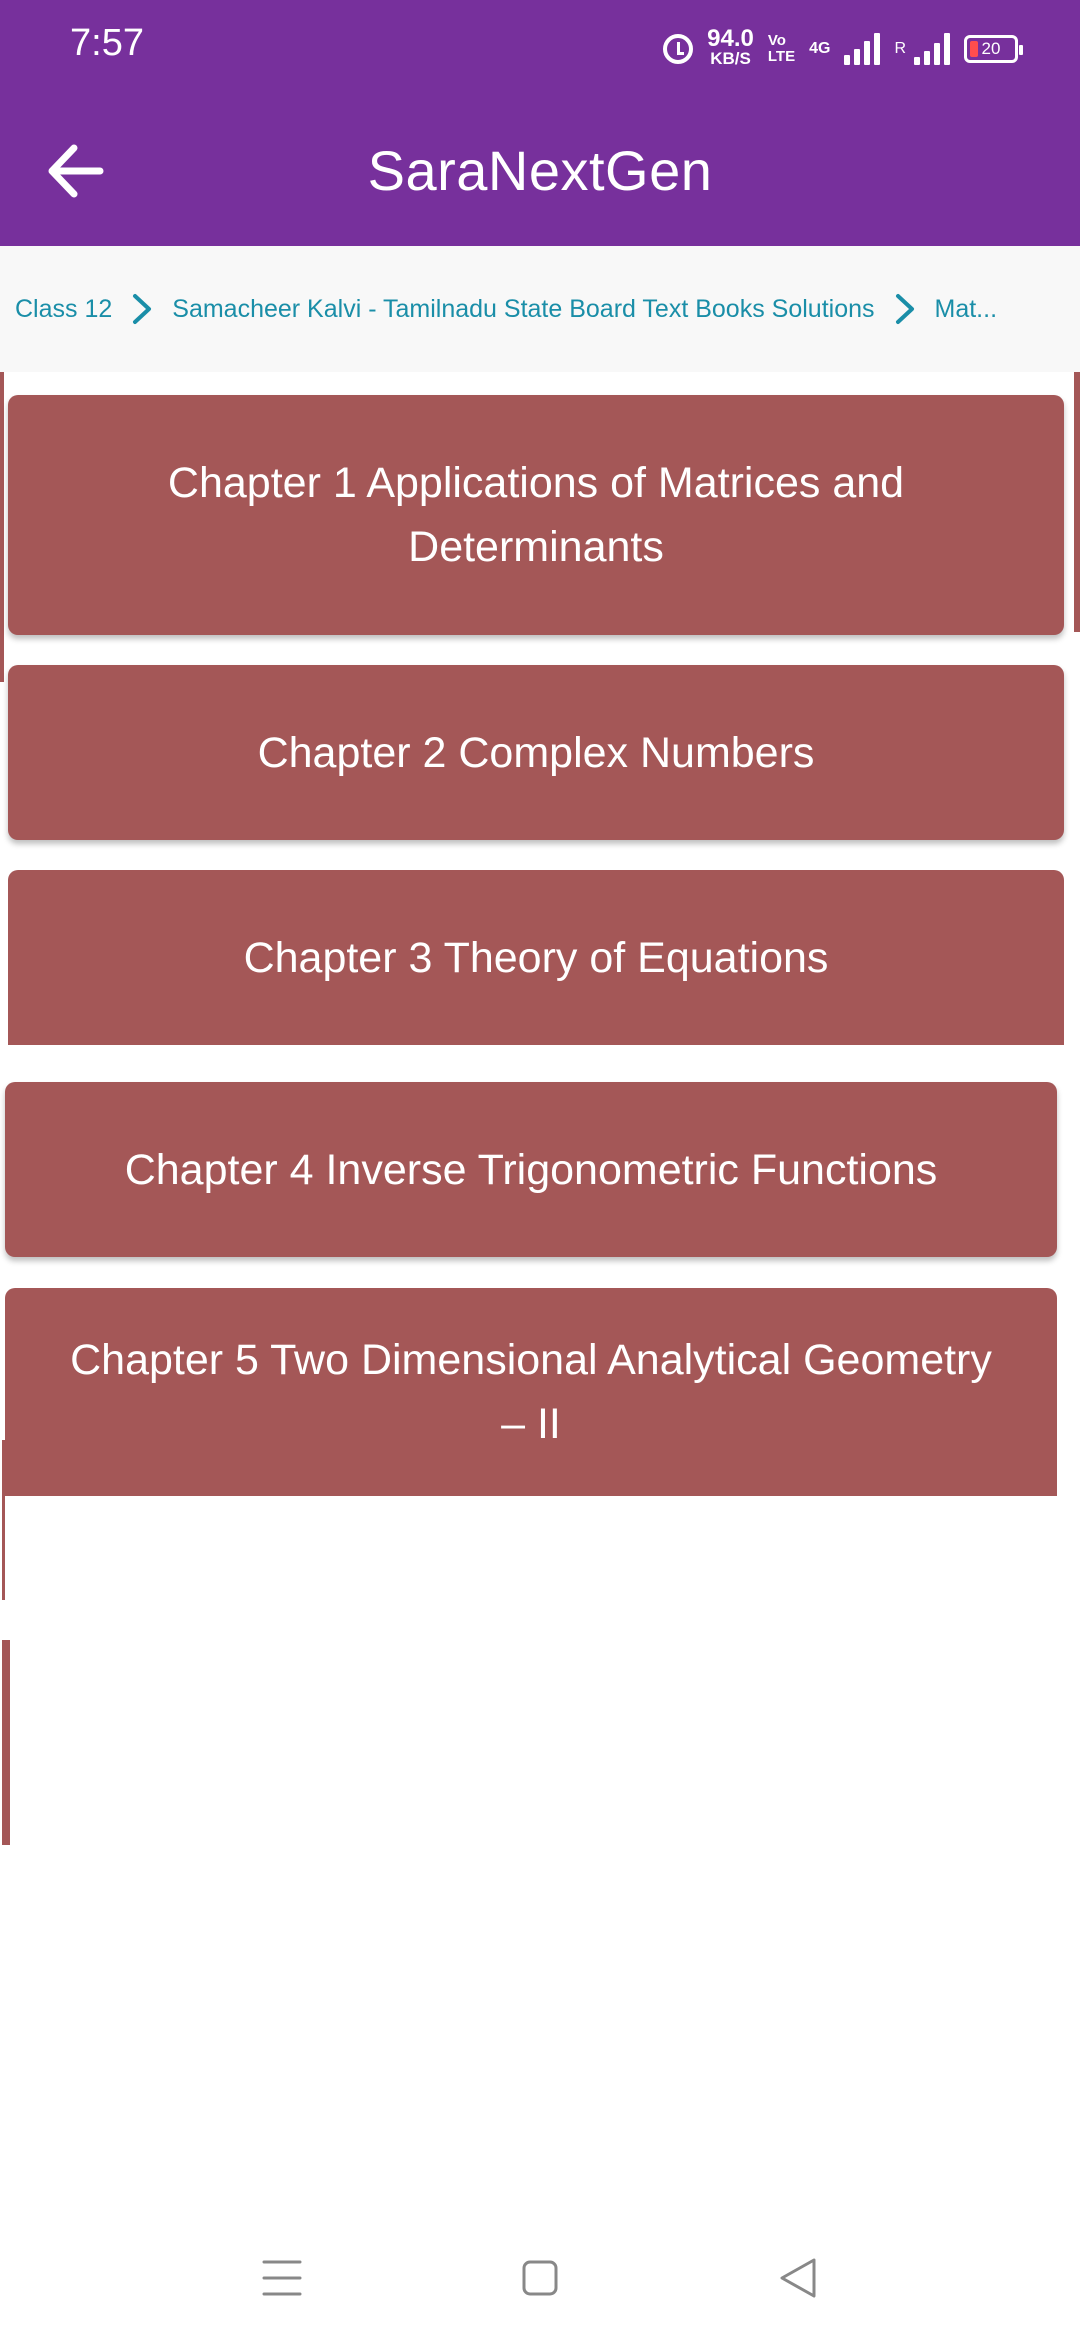  I want to click on roaming-indicator: R, so click(900, 48).